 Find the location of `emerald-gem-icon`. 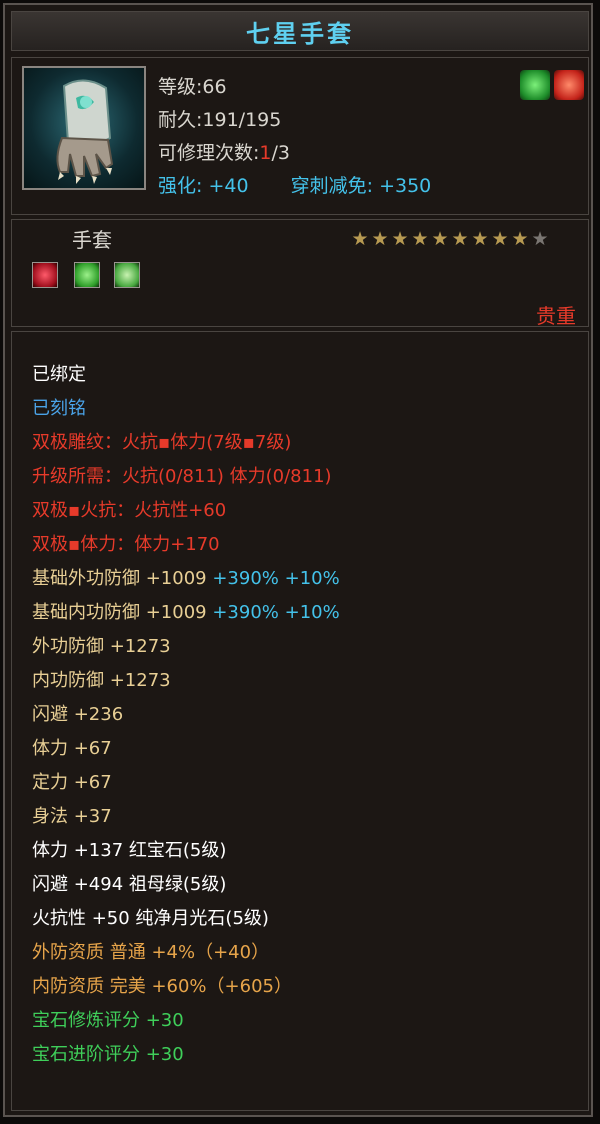

emerald-gem-icon is located at coordinates (87, 275).